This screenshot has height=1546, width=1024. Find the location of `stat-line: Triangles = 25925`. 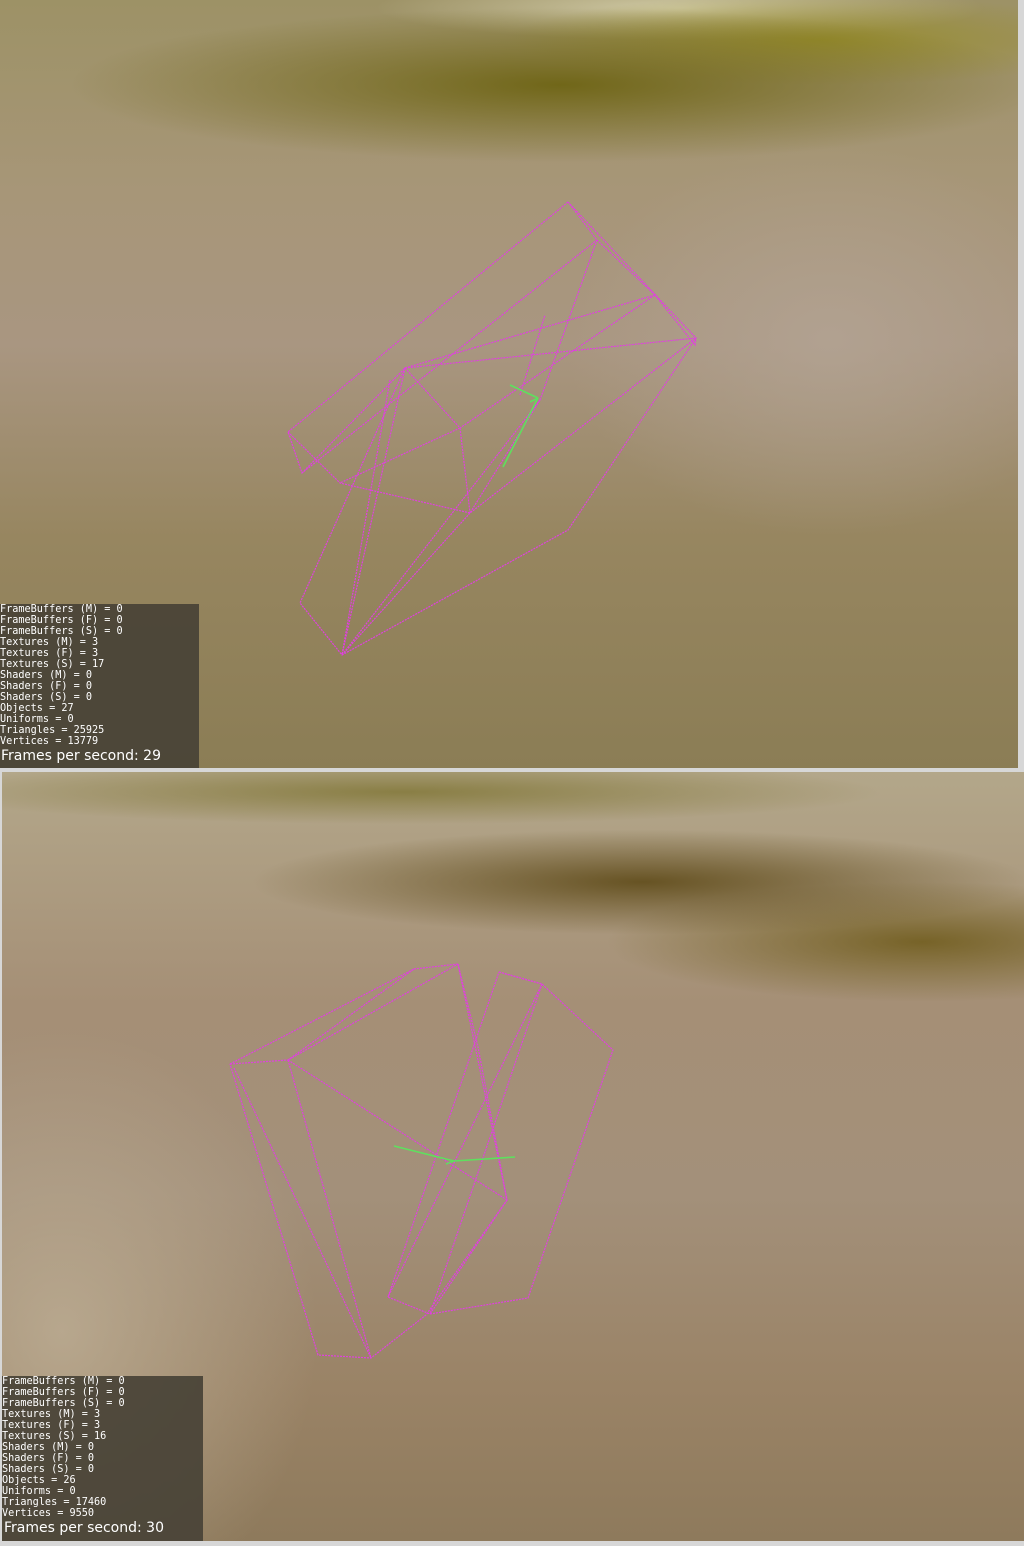

stat-line: Triangles = 25925 is located at coordinates (52, 730).